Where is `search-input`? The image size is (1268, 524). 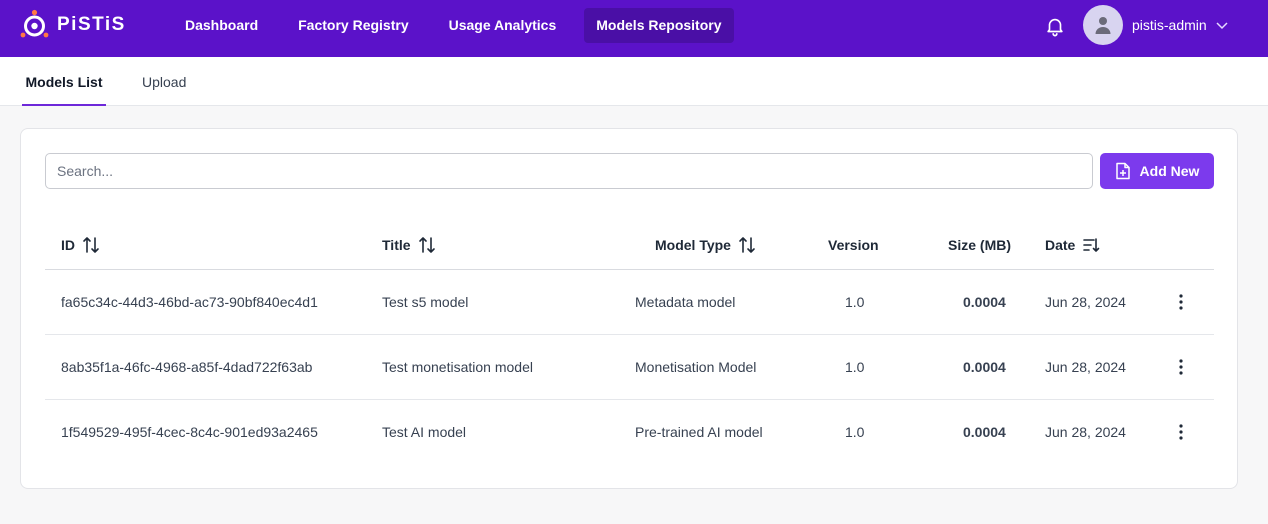 search-input is located at coordinates (569, 171).